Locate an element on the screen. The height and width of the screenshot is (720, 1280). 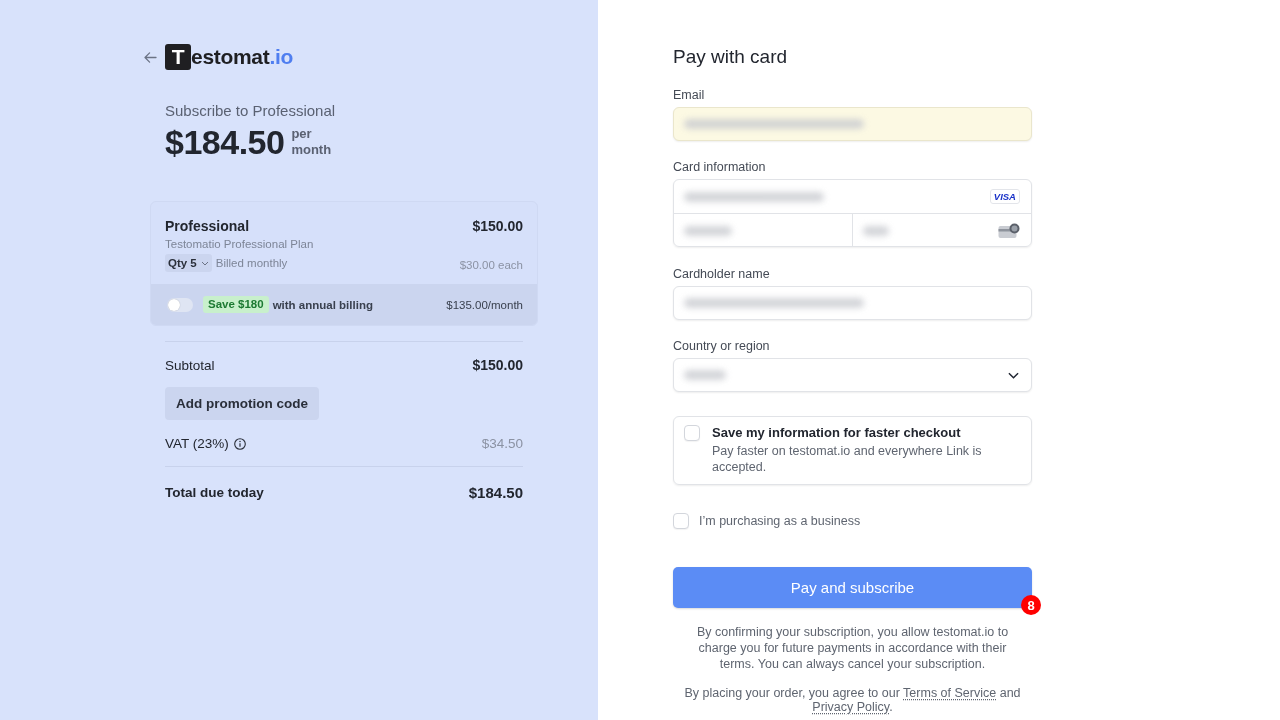
consent-text: By confirming your subscription, you allow testomat.io to charge you for future payments in accordance with their terms. You can always cancel your subscription. is located at coordinates (852, 648).